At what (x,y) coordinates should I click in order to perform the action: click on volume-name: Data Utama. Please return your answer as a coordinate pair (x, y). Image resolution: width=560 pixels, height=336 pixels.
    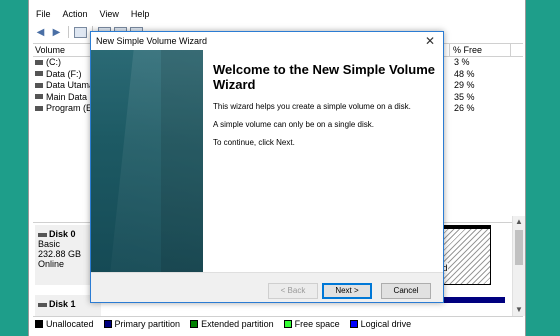
    Looking at the image, I should click on (70, 85).